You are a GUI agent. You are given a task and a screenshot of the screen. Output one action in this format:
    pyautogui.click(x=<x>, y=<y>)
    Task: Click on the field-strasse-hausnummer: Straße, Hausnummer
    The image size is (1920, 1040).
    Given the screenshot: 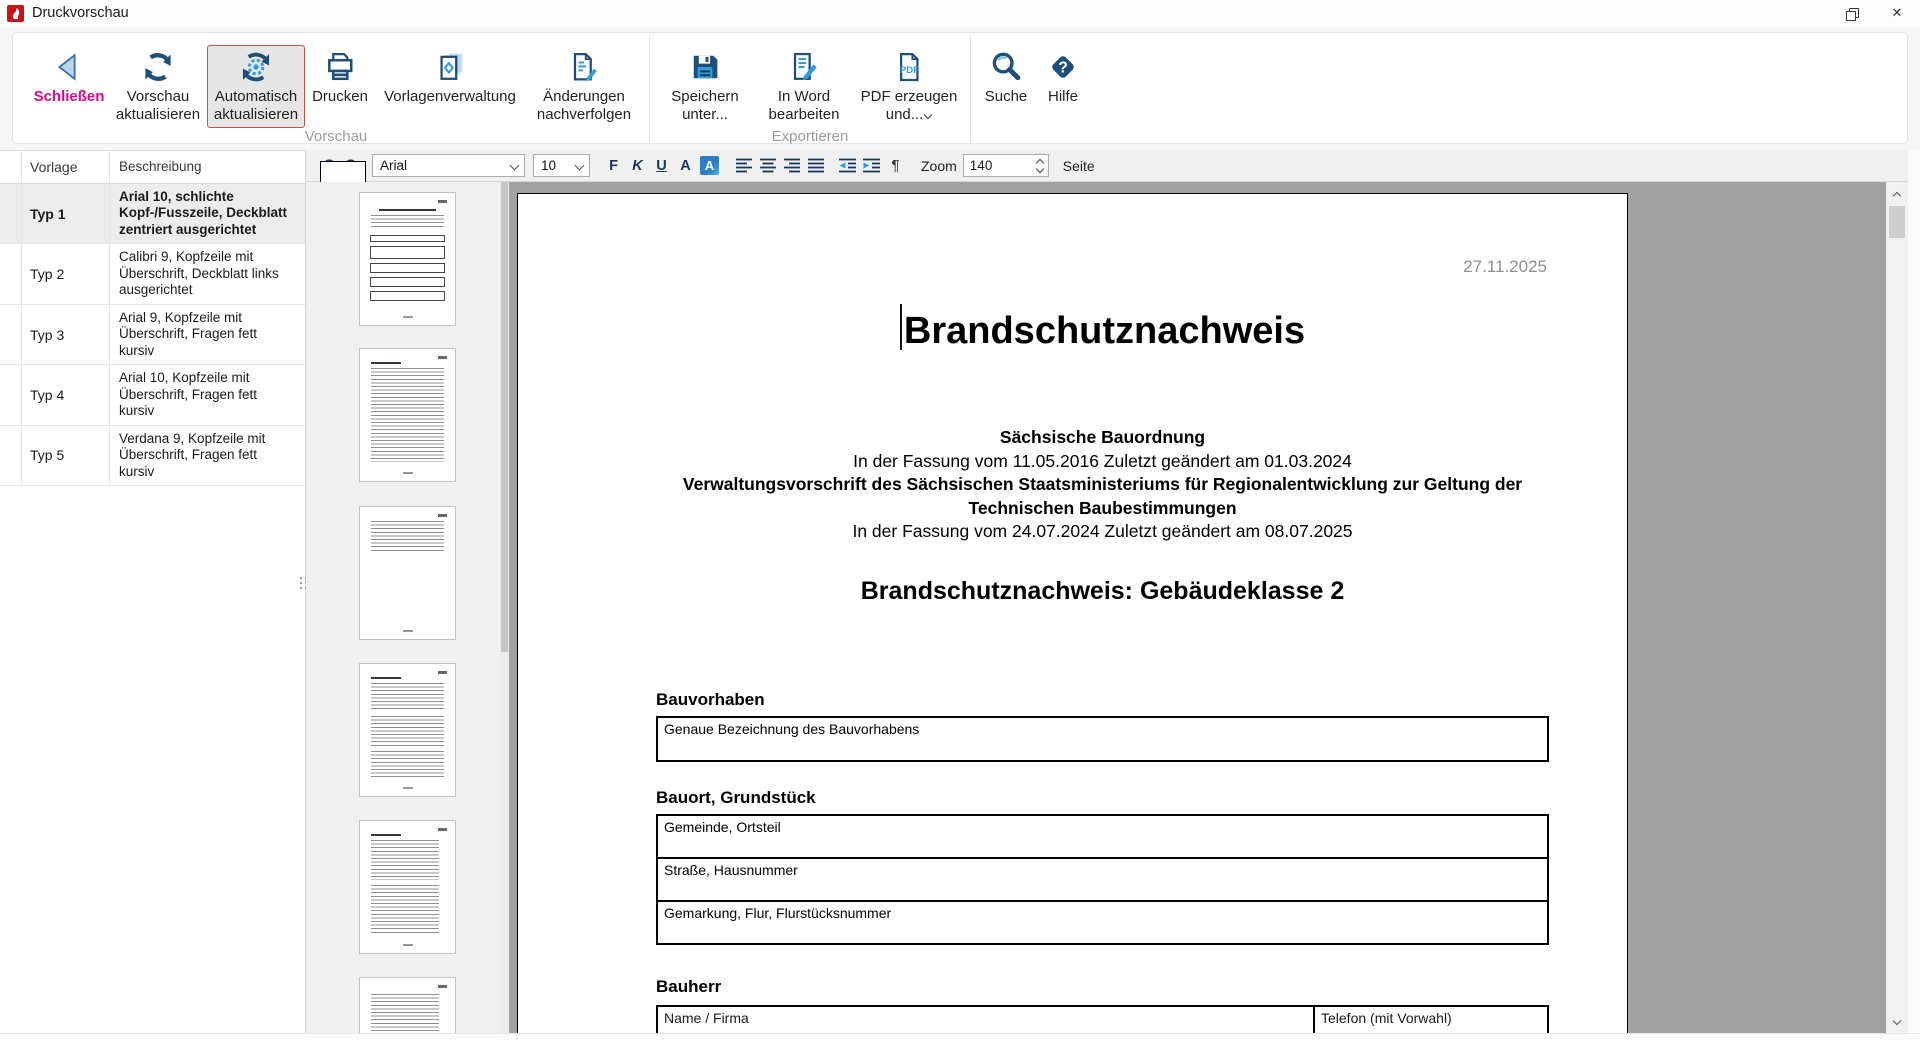 What is the action you would take?
    pyautogui.click(x=1102, y=879)
    